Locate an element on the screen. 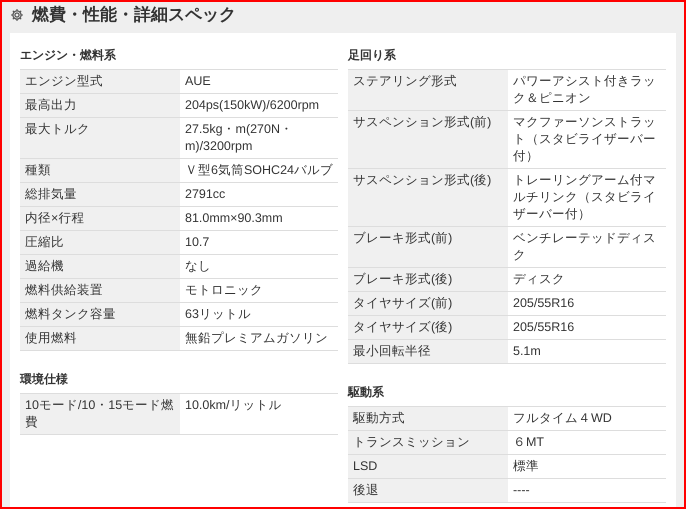 The image size is (686, 509). spec-value: 標準 is located at coordinates (526, 466).